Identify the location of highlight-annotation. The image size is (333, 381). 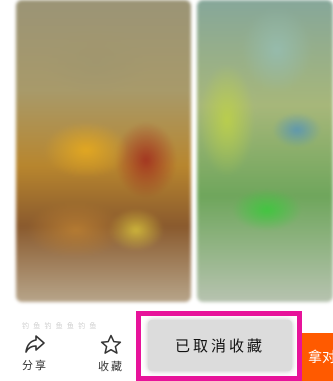
(219, 346).